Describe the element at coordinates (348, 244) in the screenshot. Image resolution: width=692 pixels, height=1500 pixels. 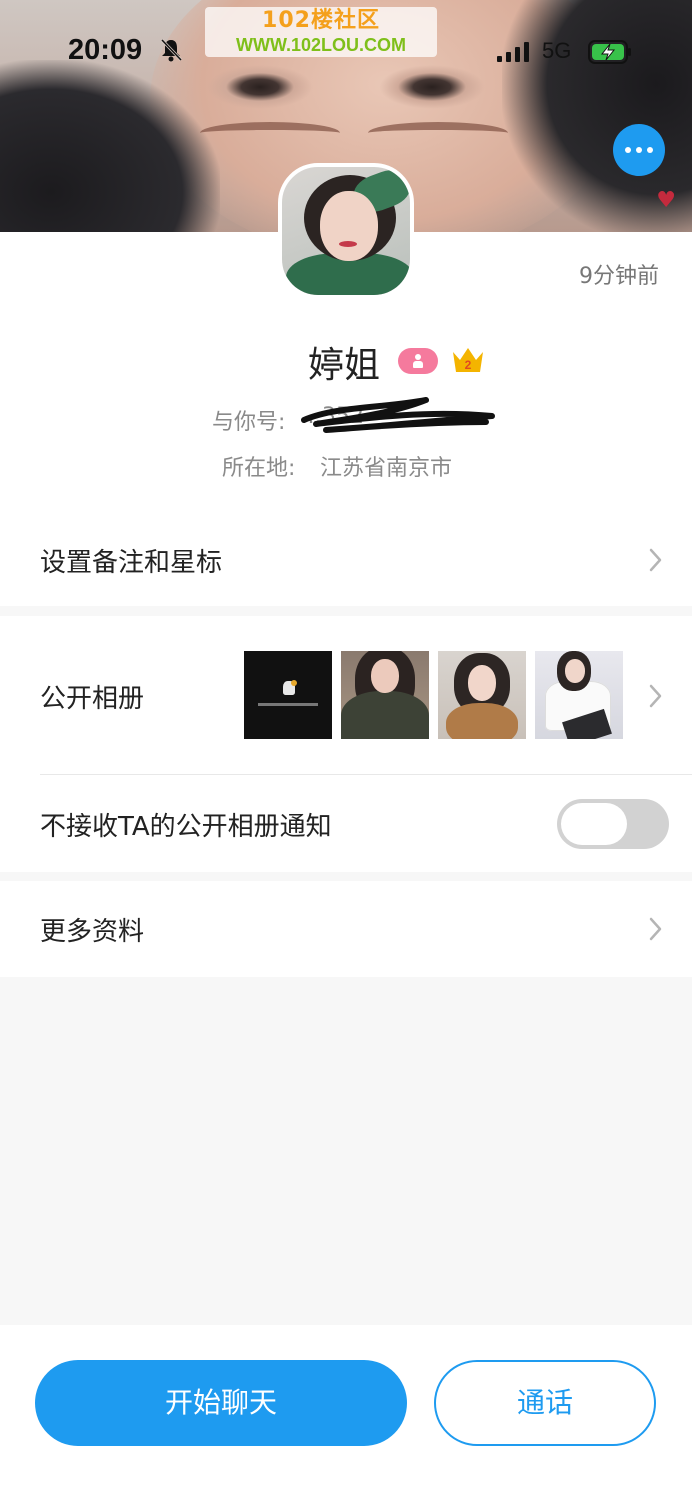
I see `avatar-lips` at that location.